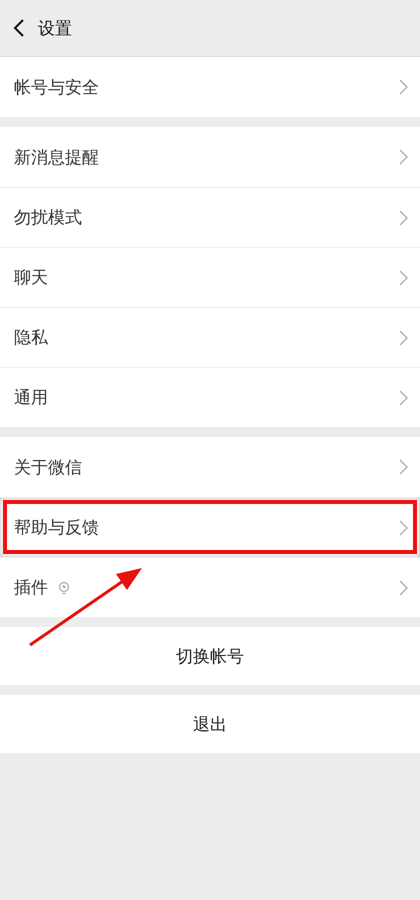  Describe the element at coordinates (56, 528) in the screenshot. I see `item-label: 帮助与反馈` at that location.